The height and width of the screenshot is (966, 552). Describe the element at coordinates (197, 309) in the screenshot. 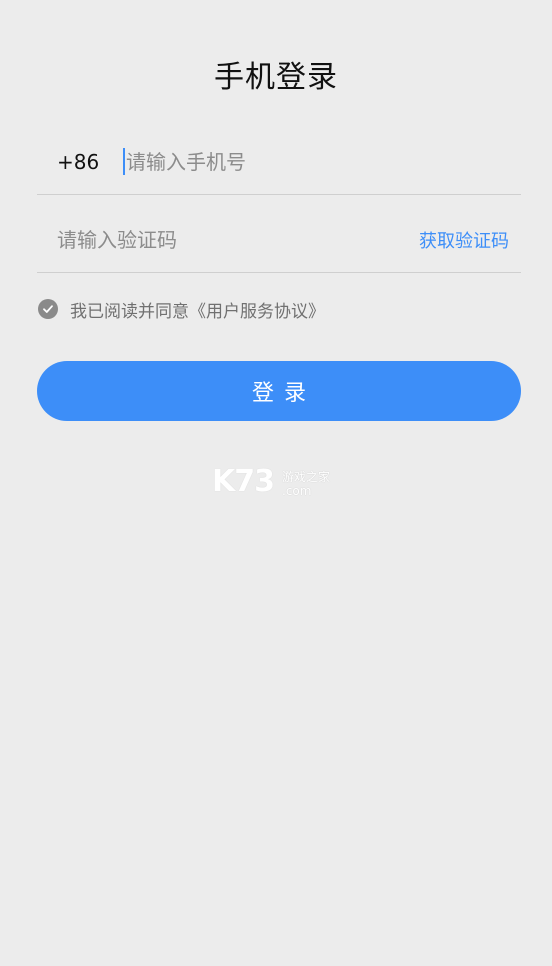

I see `agreement-text: 我已阅读并同意《用户服务协议》` at that location.